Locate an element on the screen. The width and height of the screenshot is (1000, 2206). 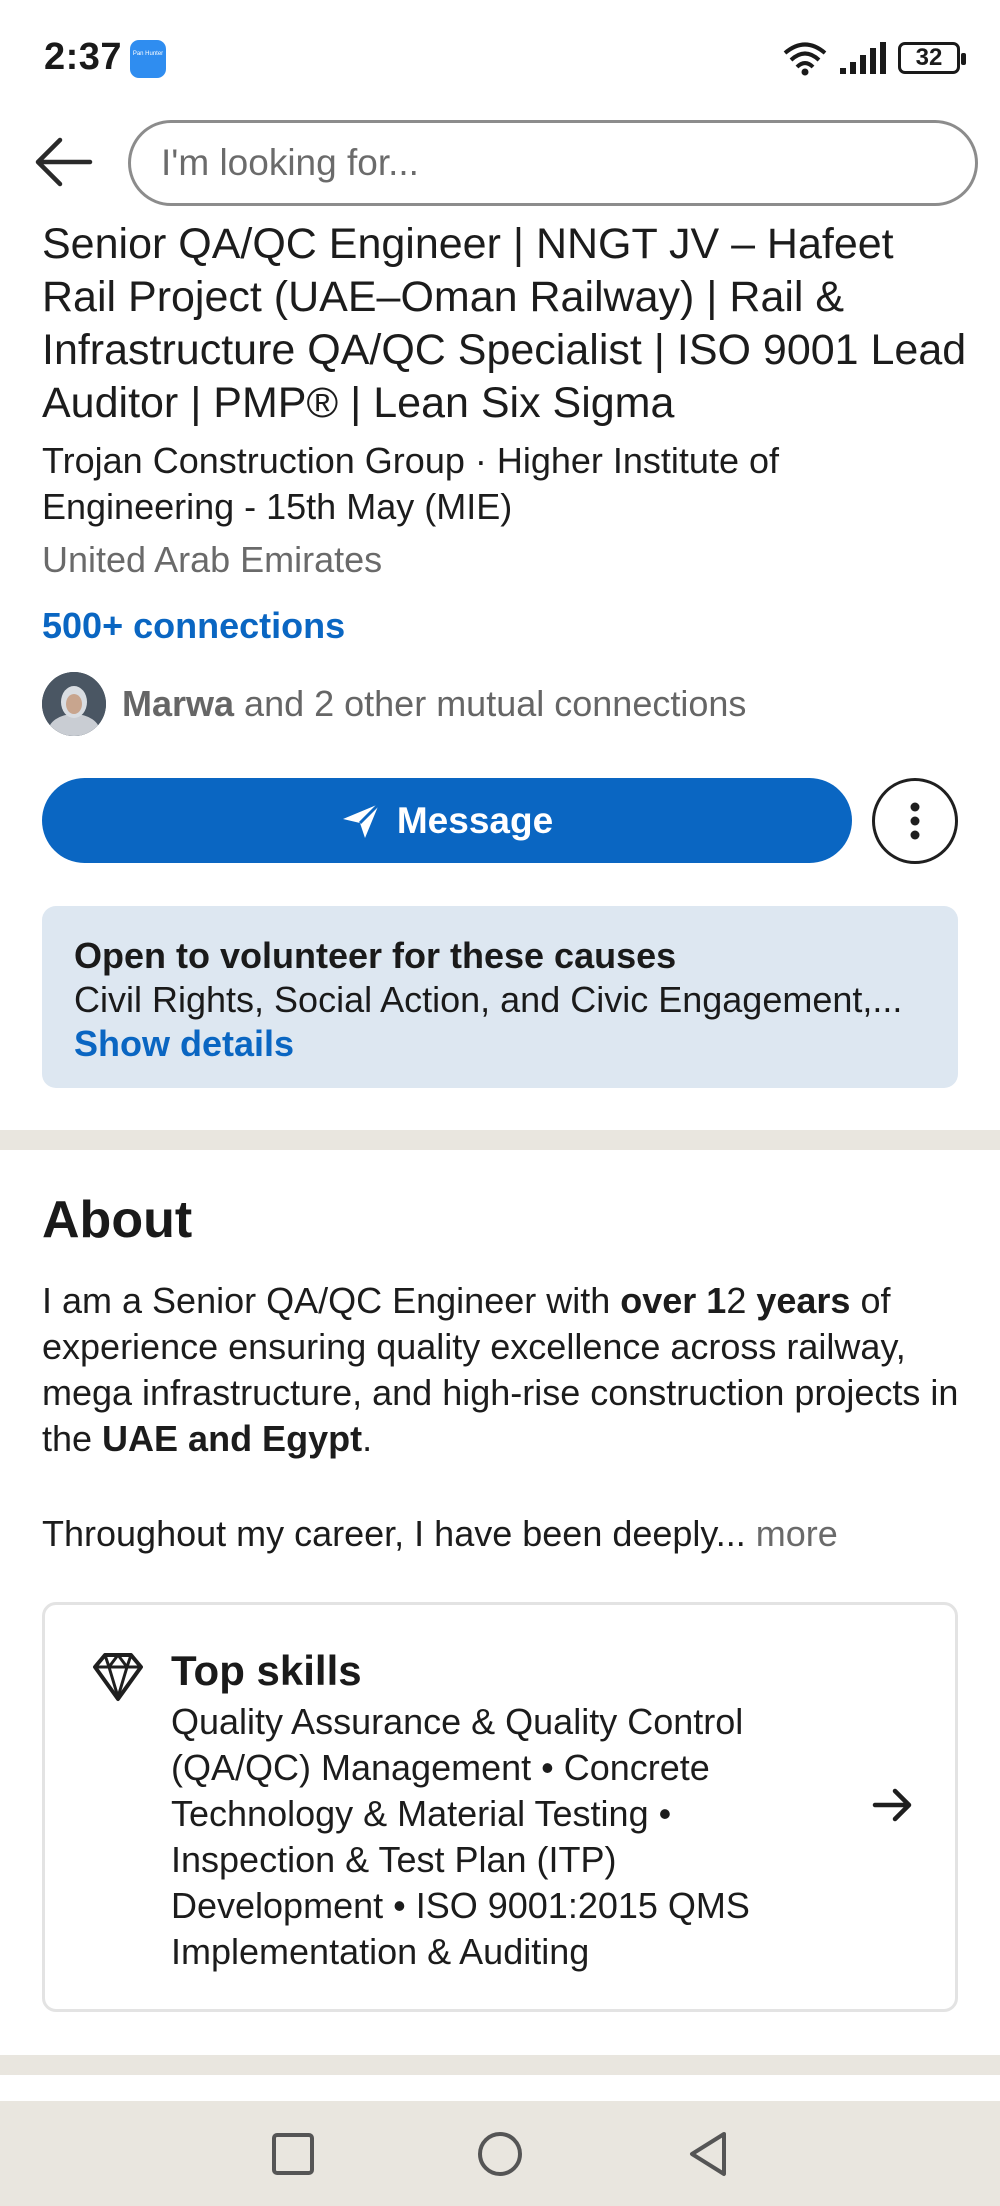
back-nav-icon is located at coordinates (709, 2154).